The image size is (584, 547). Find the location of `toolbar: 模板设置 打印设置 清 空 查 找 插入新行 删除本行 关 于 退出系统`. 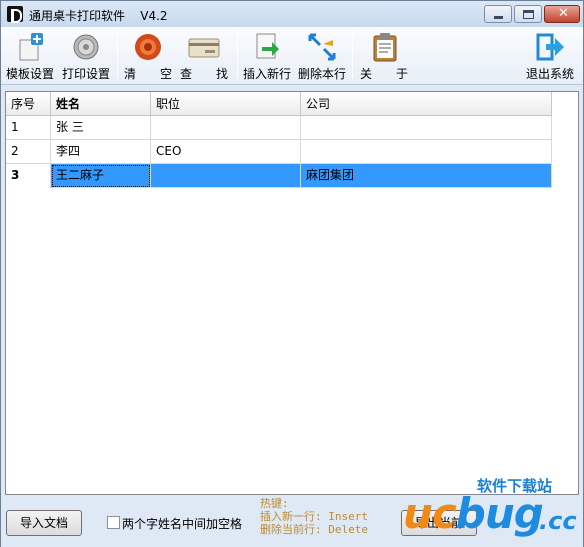

toolbar: 模板设置 打印设置 清 空 查 找 插入新行 删除本行 关 于 退出系统 is located at coordinates (292, 56).